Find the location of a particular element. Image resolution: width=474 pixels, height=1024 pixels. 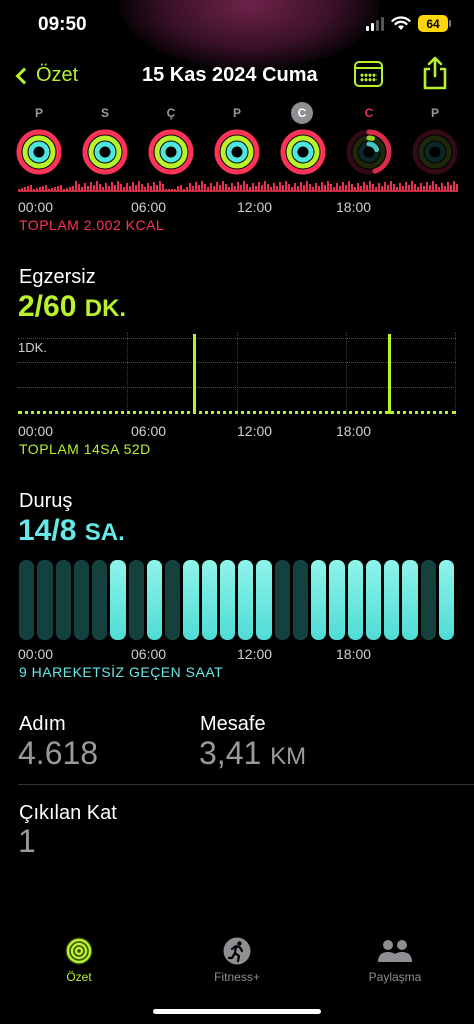

day-0: P is located at coordinates (39, 144).